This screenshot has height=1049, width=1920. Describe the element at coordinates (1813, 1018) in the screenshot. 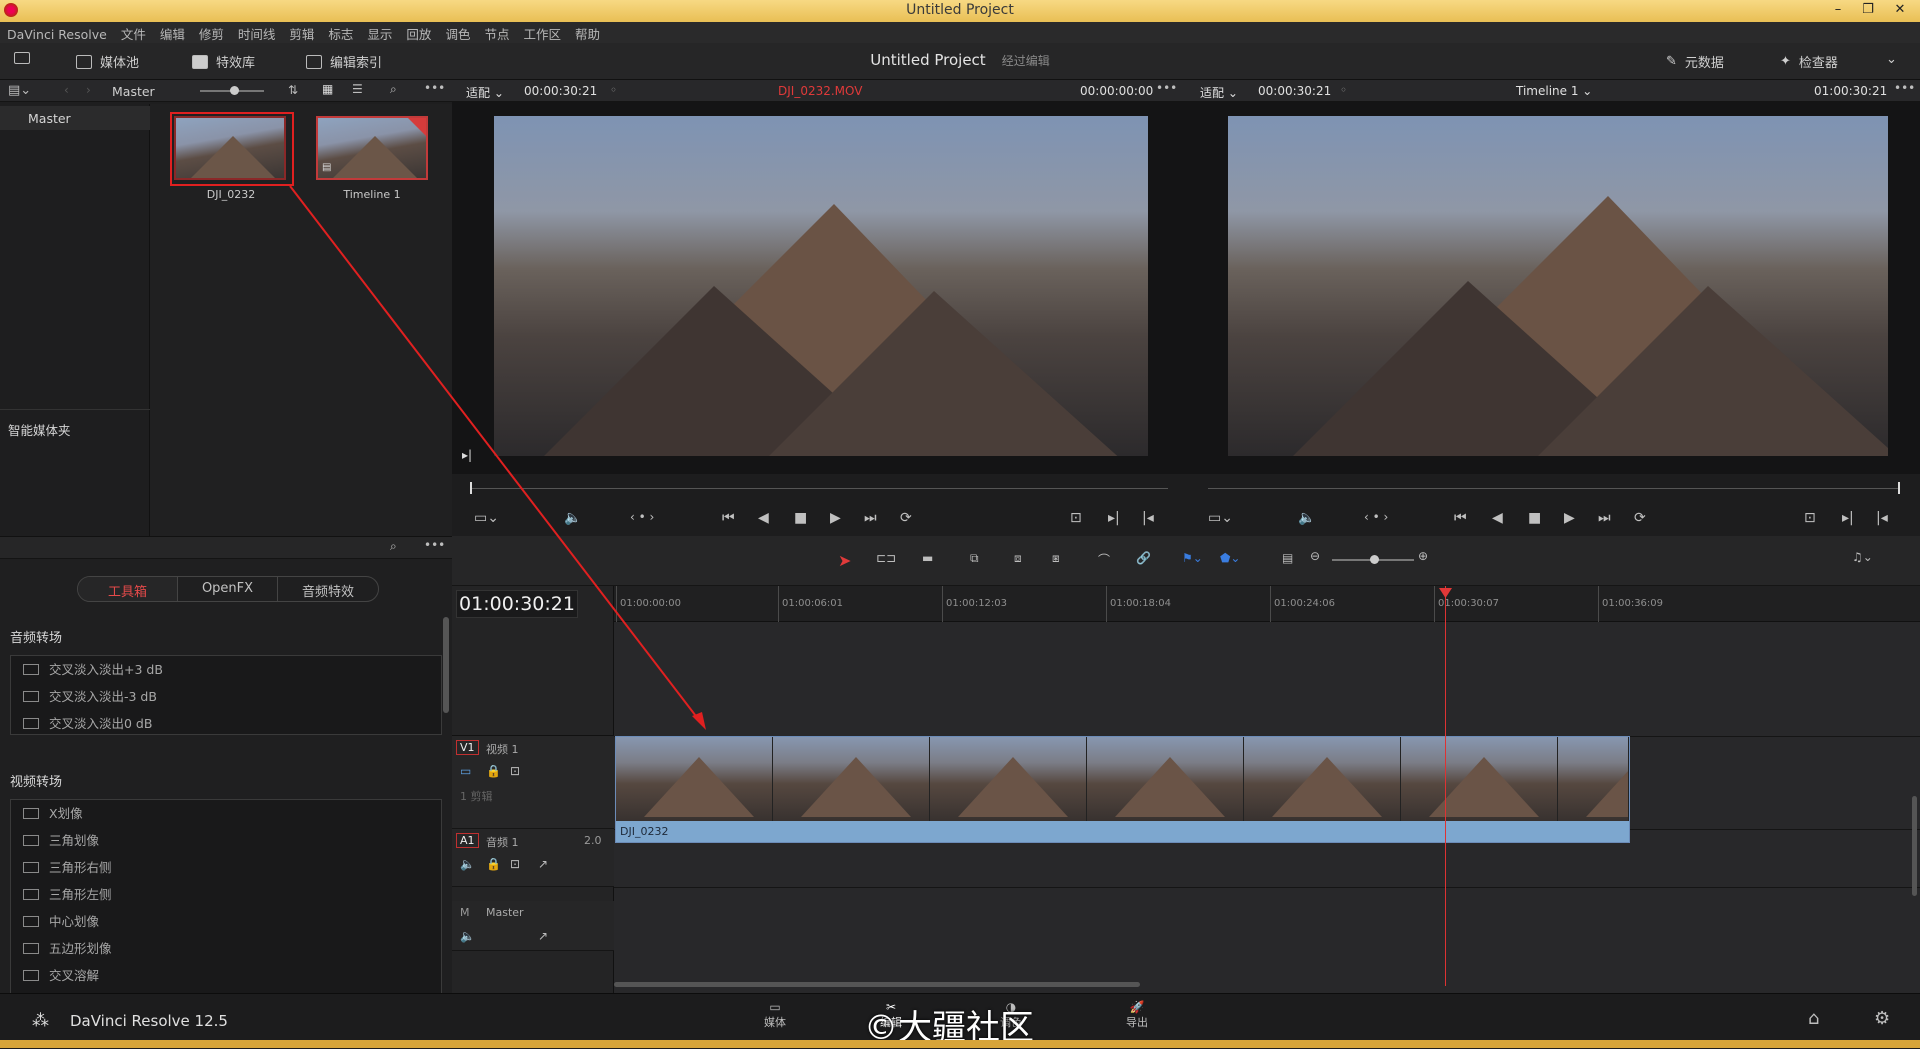

I see `home-icon: ⌂` at that location.